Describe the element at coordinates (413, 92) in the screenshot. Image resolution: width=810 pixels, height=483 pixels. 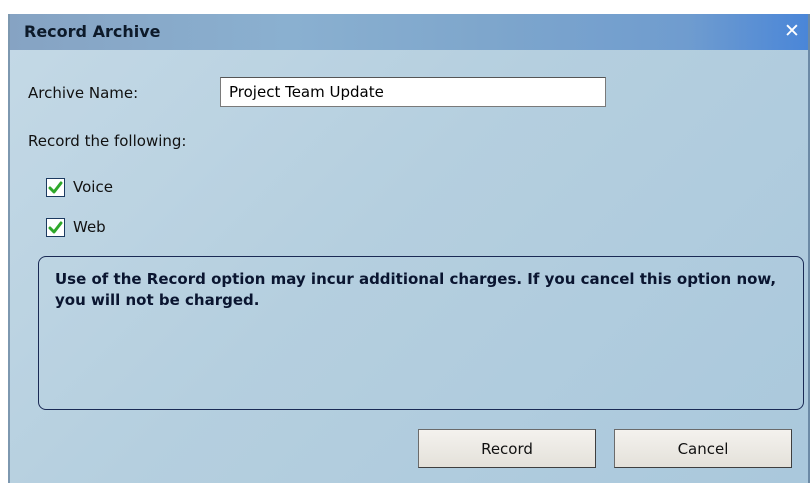
I see `archive-name-input` at that location.